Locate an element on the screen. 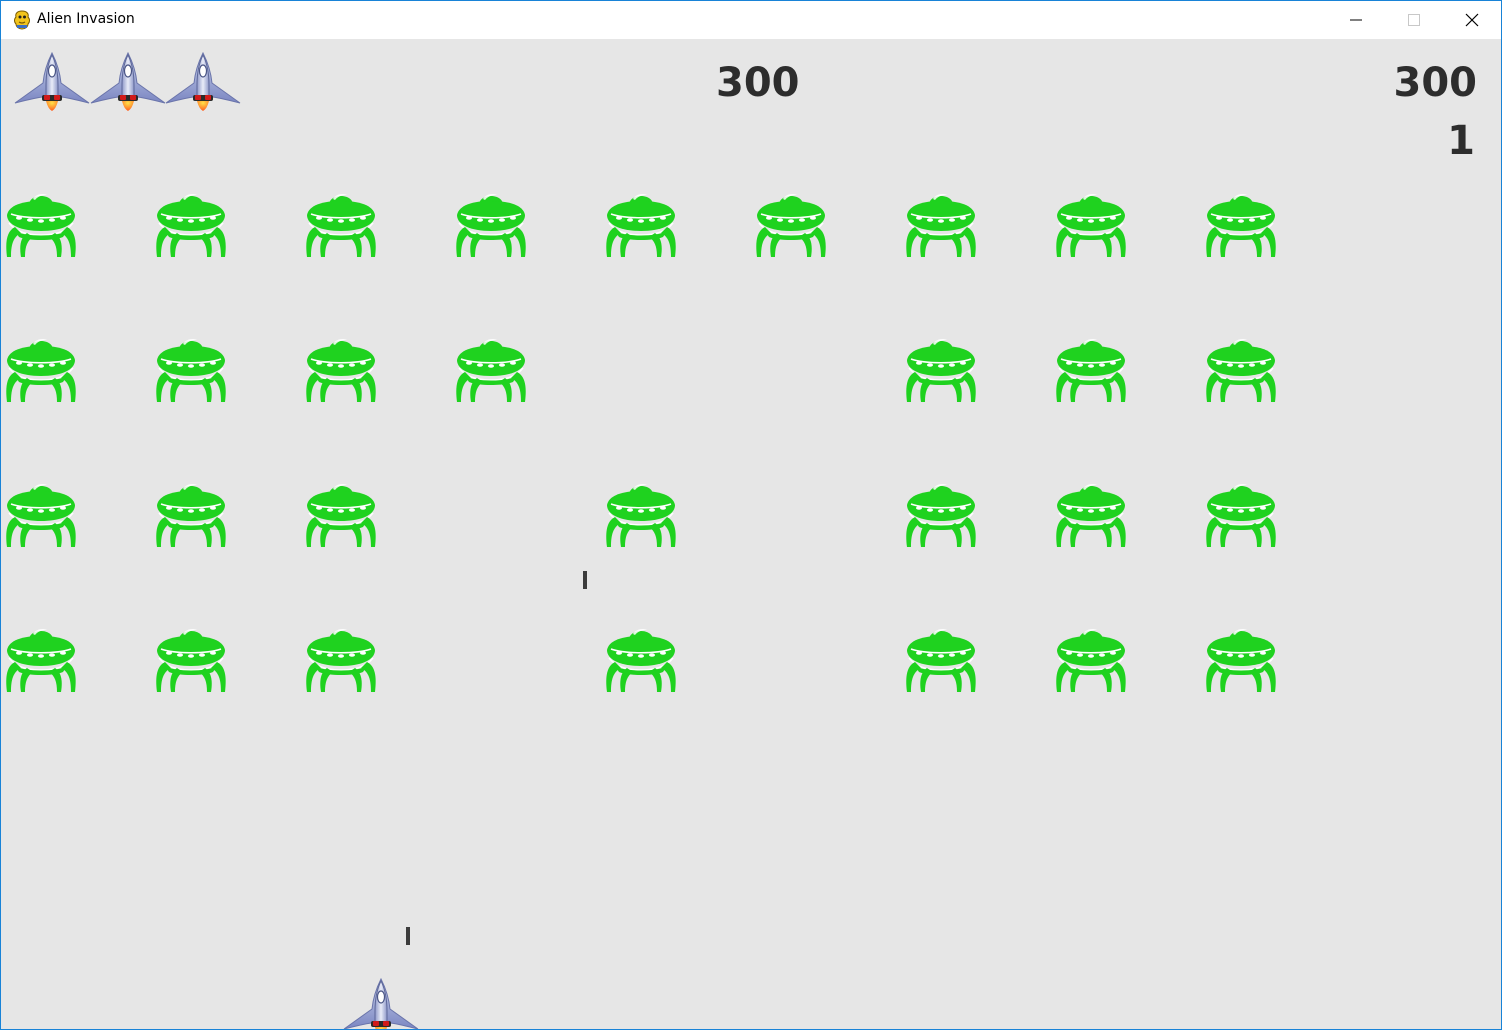 Image resolution: width=1502 pixels, height=1030 pixels. maximize-button is located at coordinates (1414, 20).